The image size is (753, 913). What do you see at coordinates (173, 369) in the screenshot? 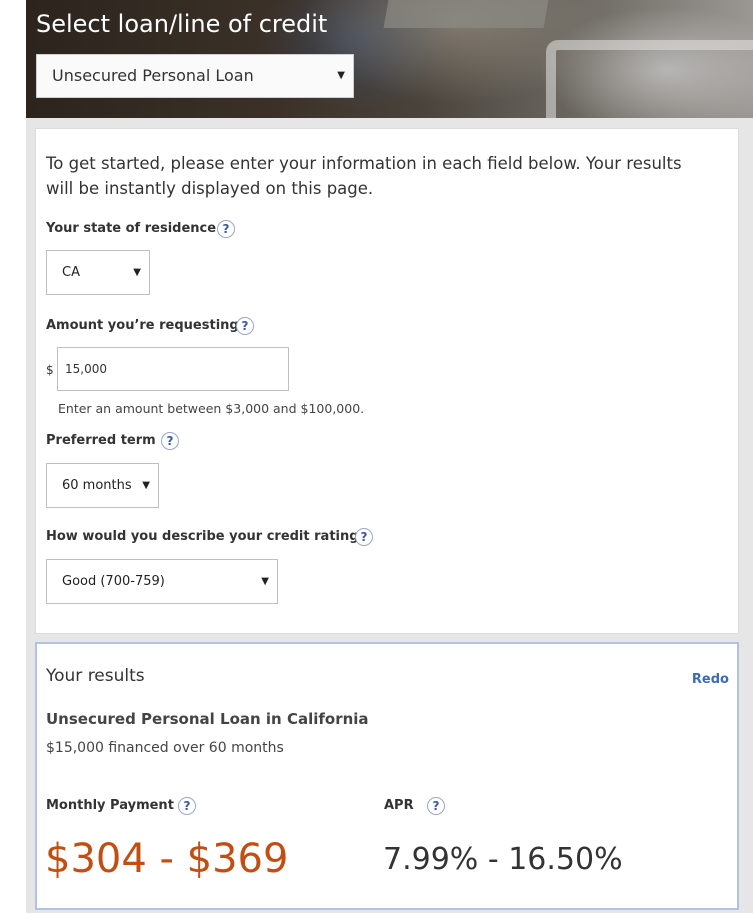
I see `amount-input: 15,000` at bounding box center [173, 369].